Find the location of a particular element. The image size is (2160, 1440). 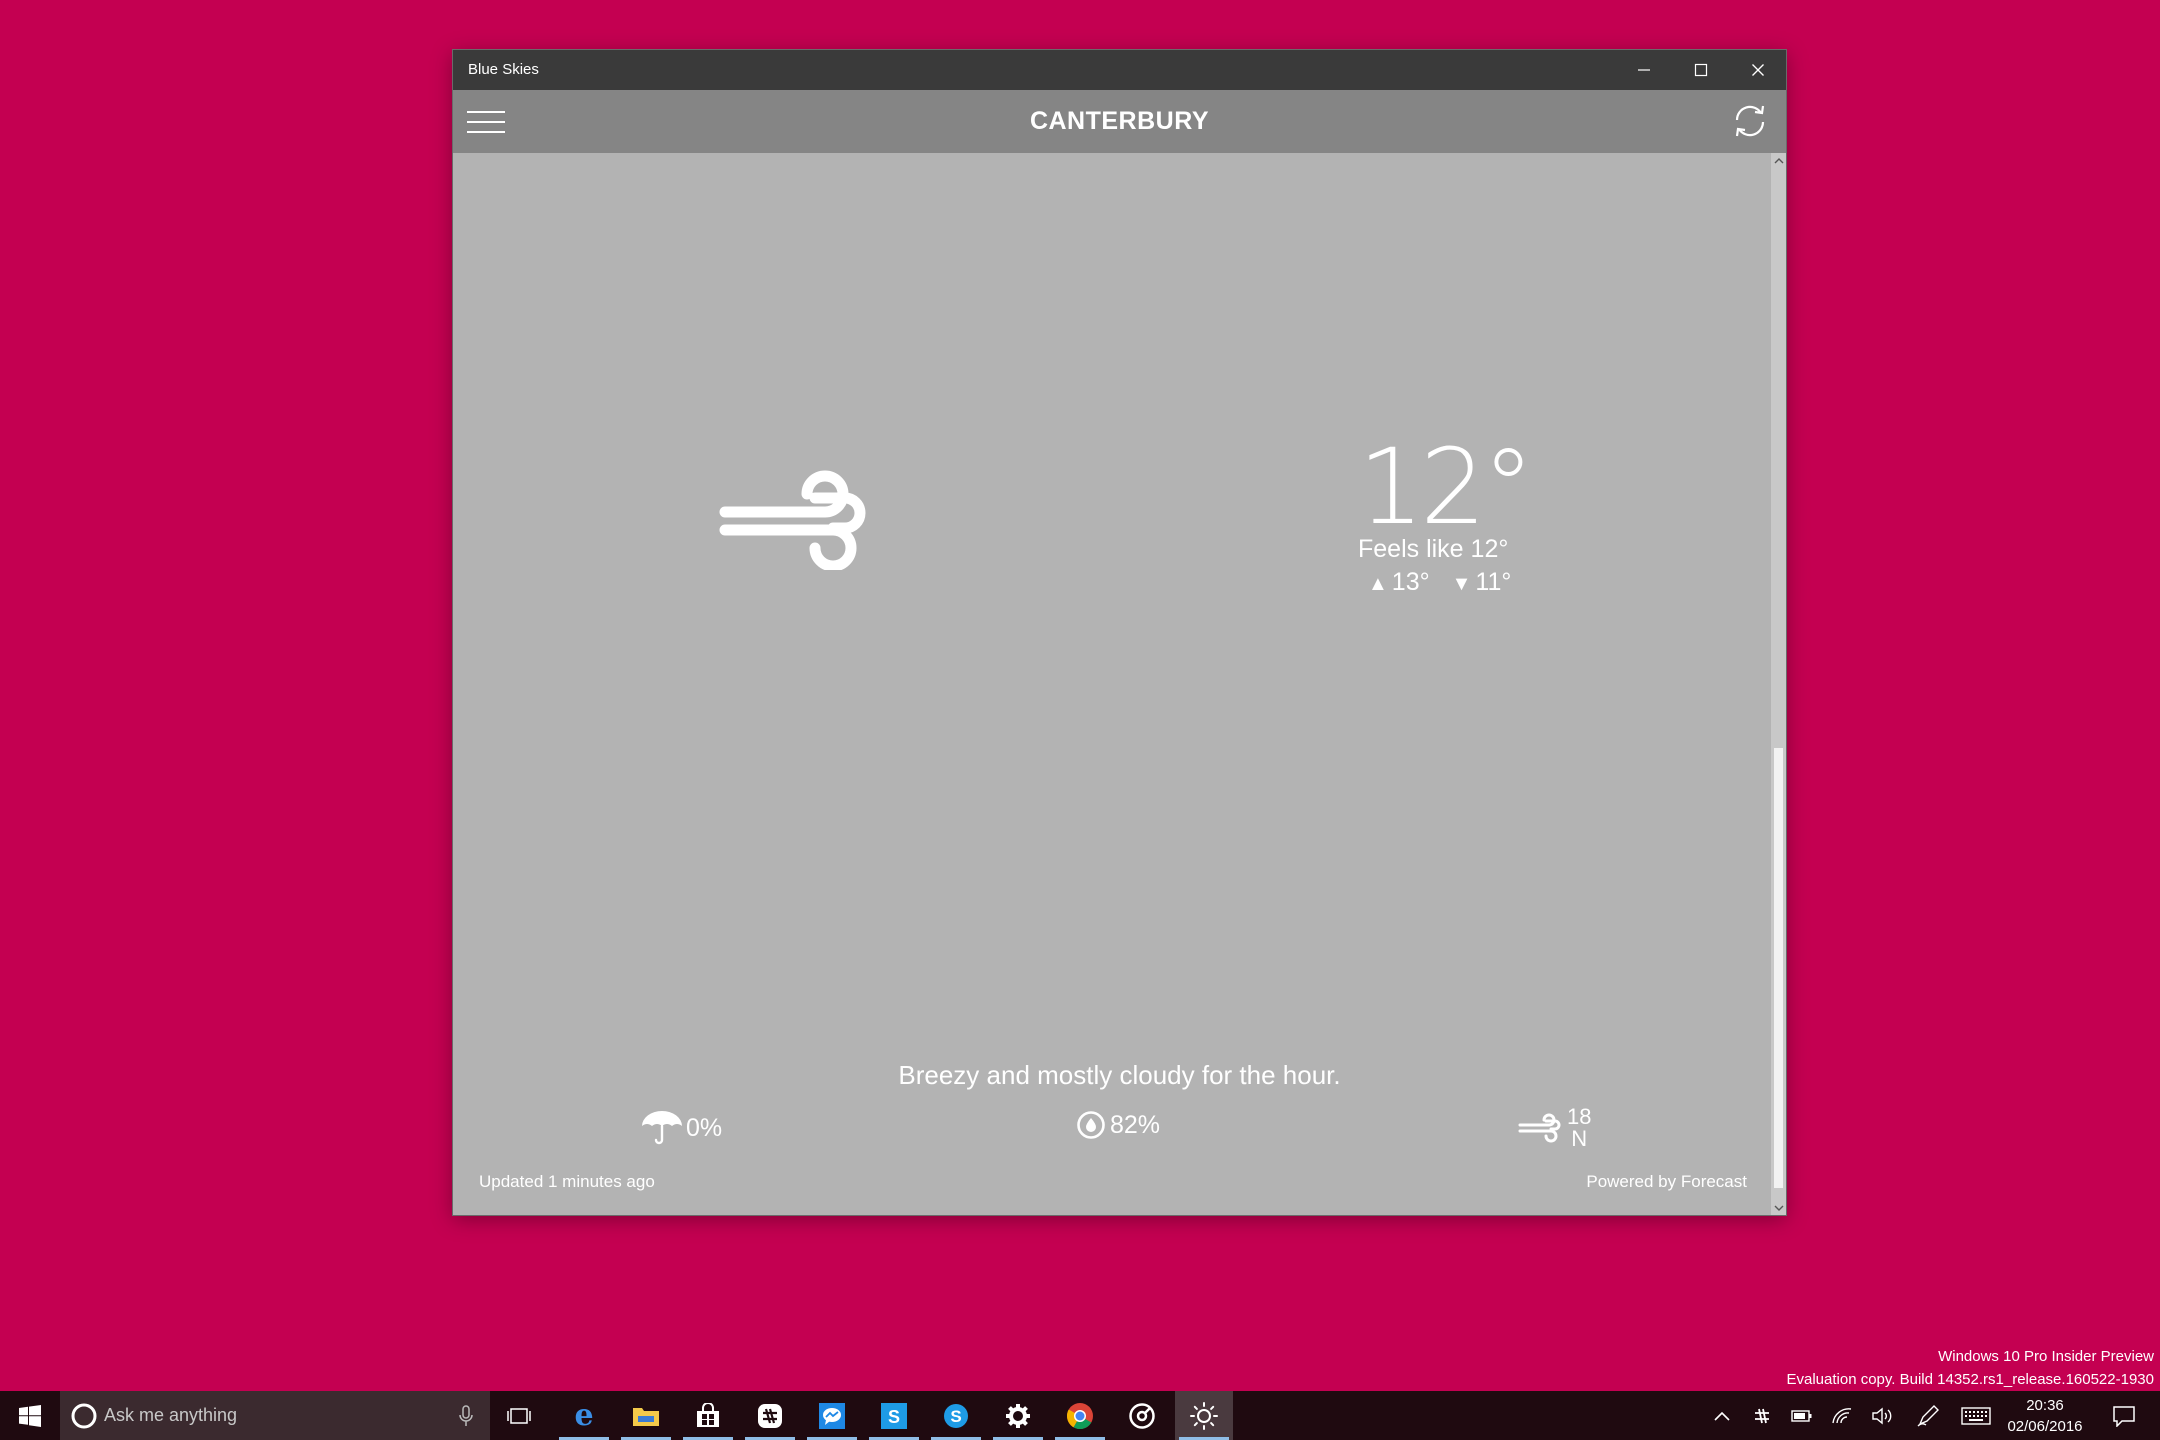

windows-ink-button is located at coordinates (1928, 1415).